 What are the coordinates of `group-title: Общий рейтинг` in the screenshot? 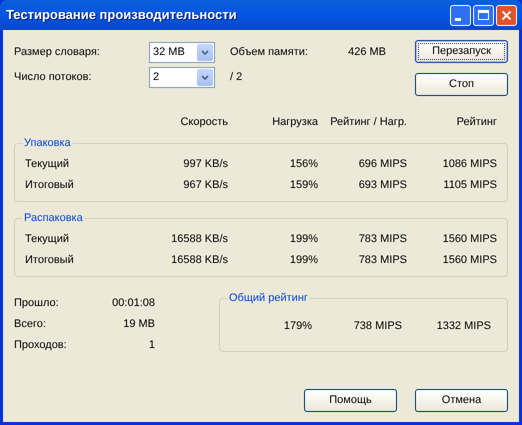 It's located at (268, 297).